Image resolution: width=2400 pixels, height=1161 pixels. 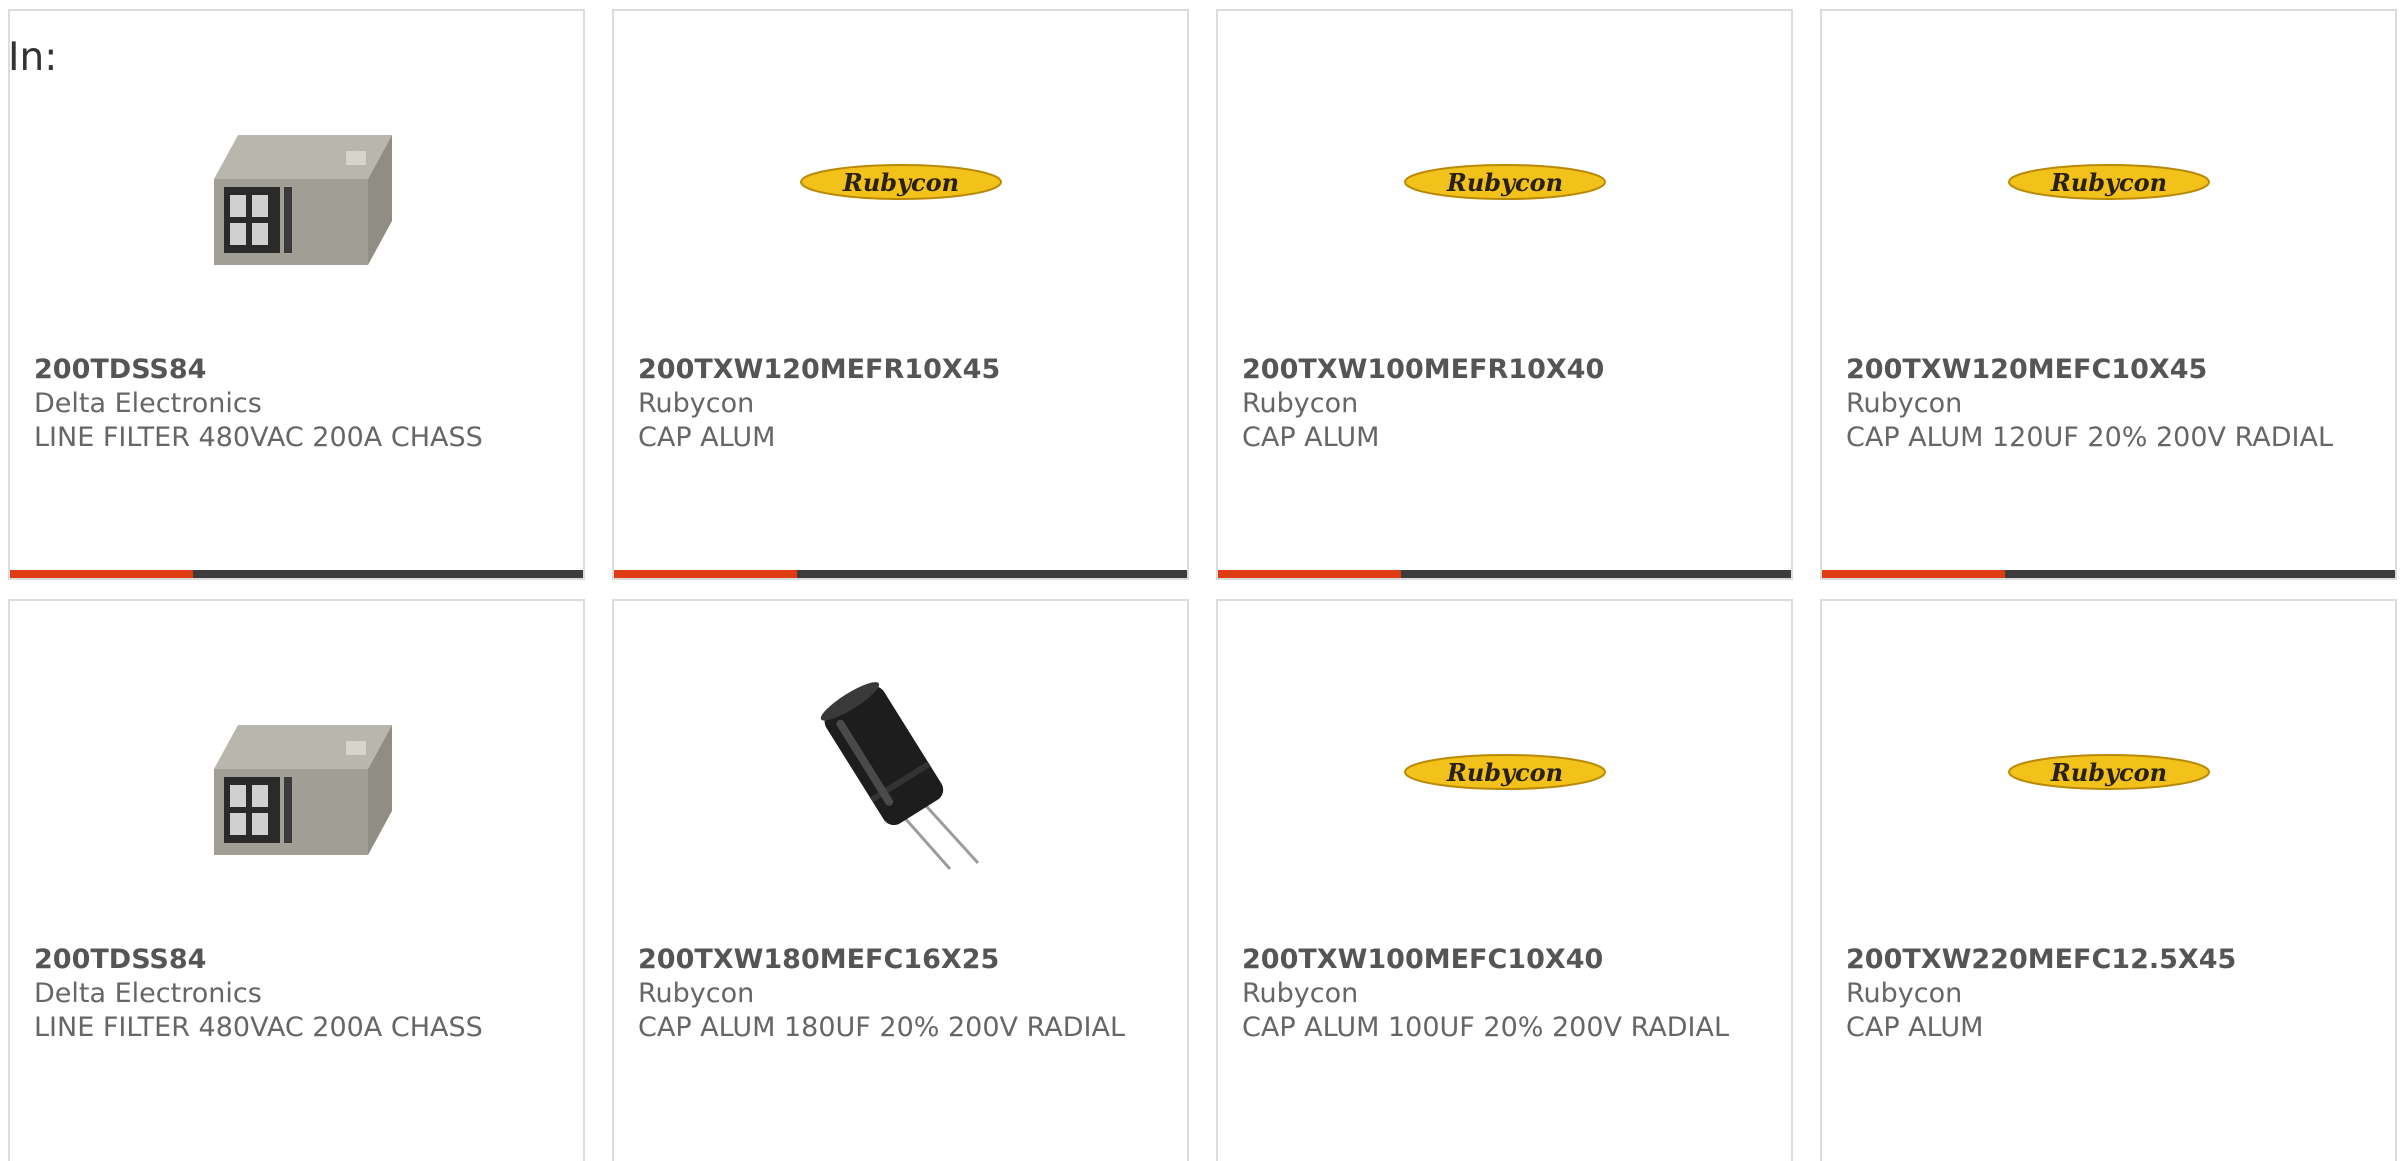 What do you see at coordinates (2108, 960) in the screenshot?
I see `part-number-link: 200TXW220MEFC12.5X45` at bounding box center [2108, 960].